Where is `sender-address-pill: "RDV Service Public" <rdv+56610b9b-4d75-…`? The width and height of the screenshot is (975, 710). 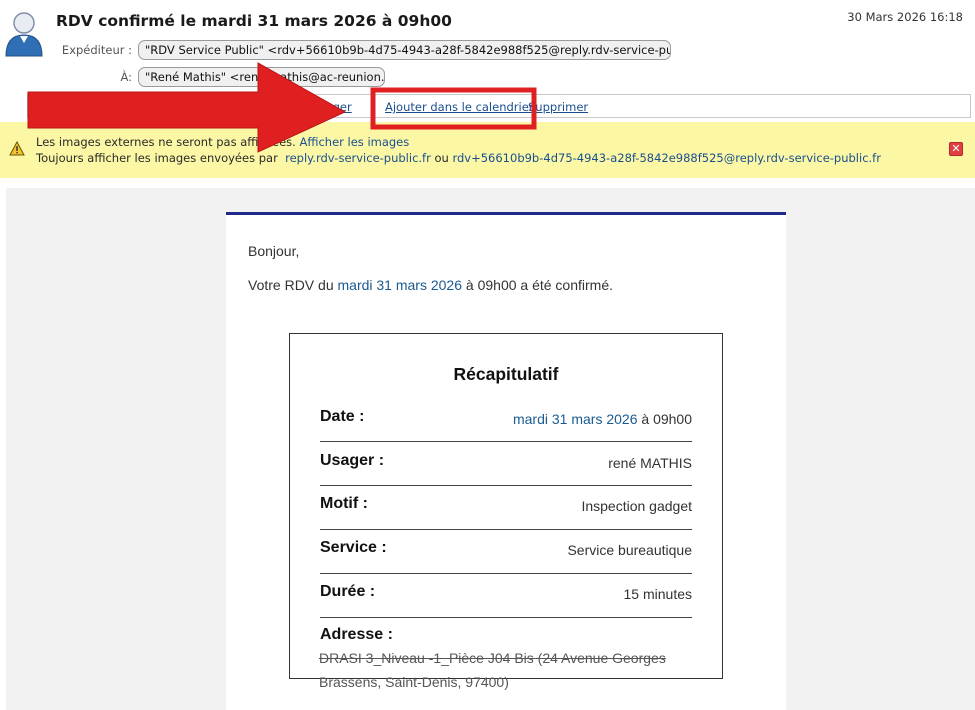
sender-address-pill: "RDV Service Public" <rdv+56610b9b-4d75-… is located at coordinates (404, 50).